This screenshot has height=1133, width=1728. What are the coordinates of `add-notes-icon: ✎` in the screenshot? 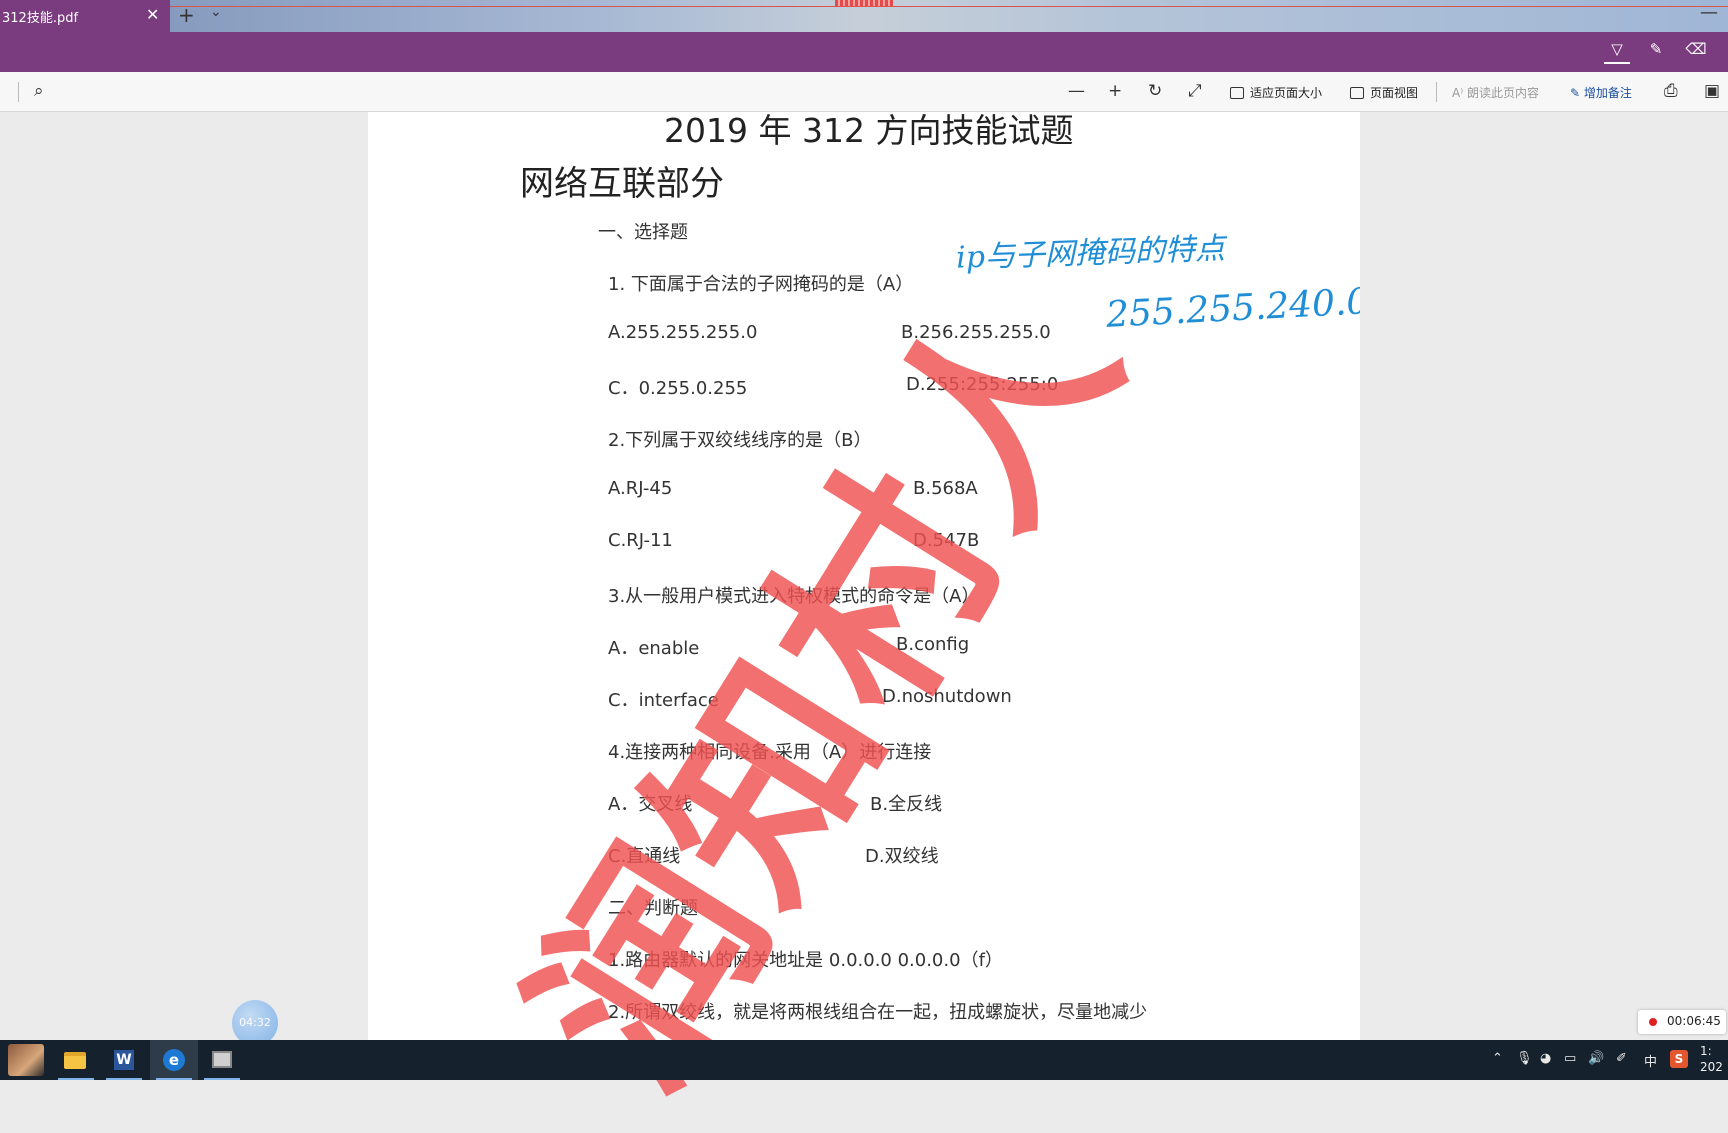 It's located at (1577, 93).